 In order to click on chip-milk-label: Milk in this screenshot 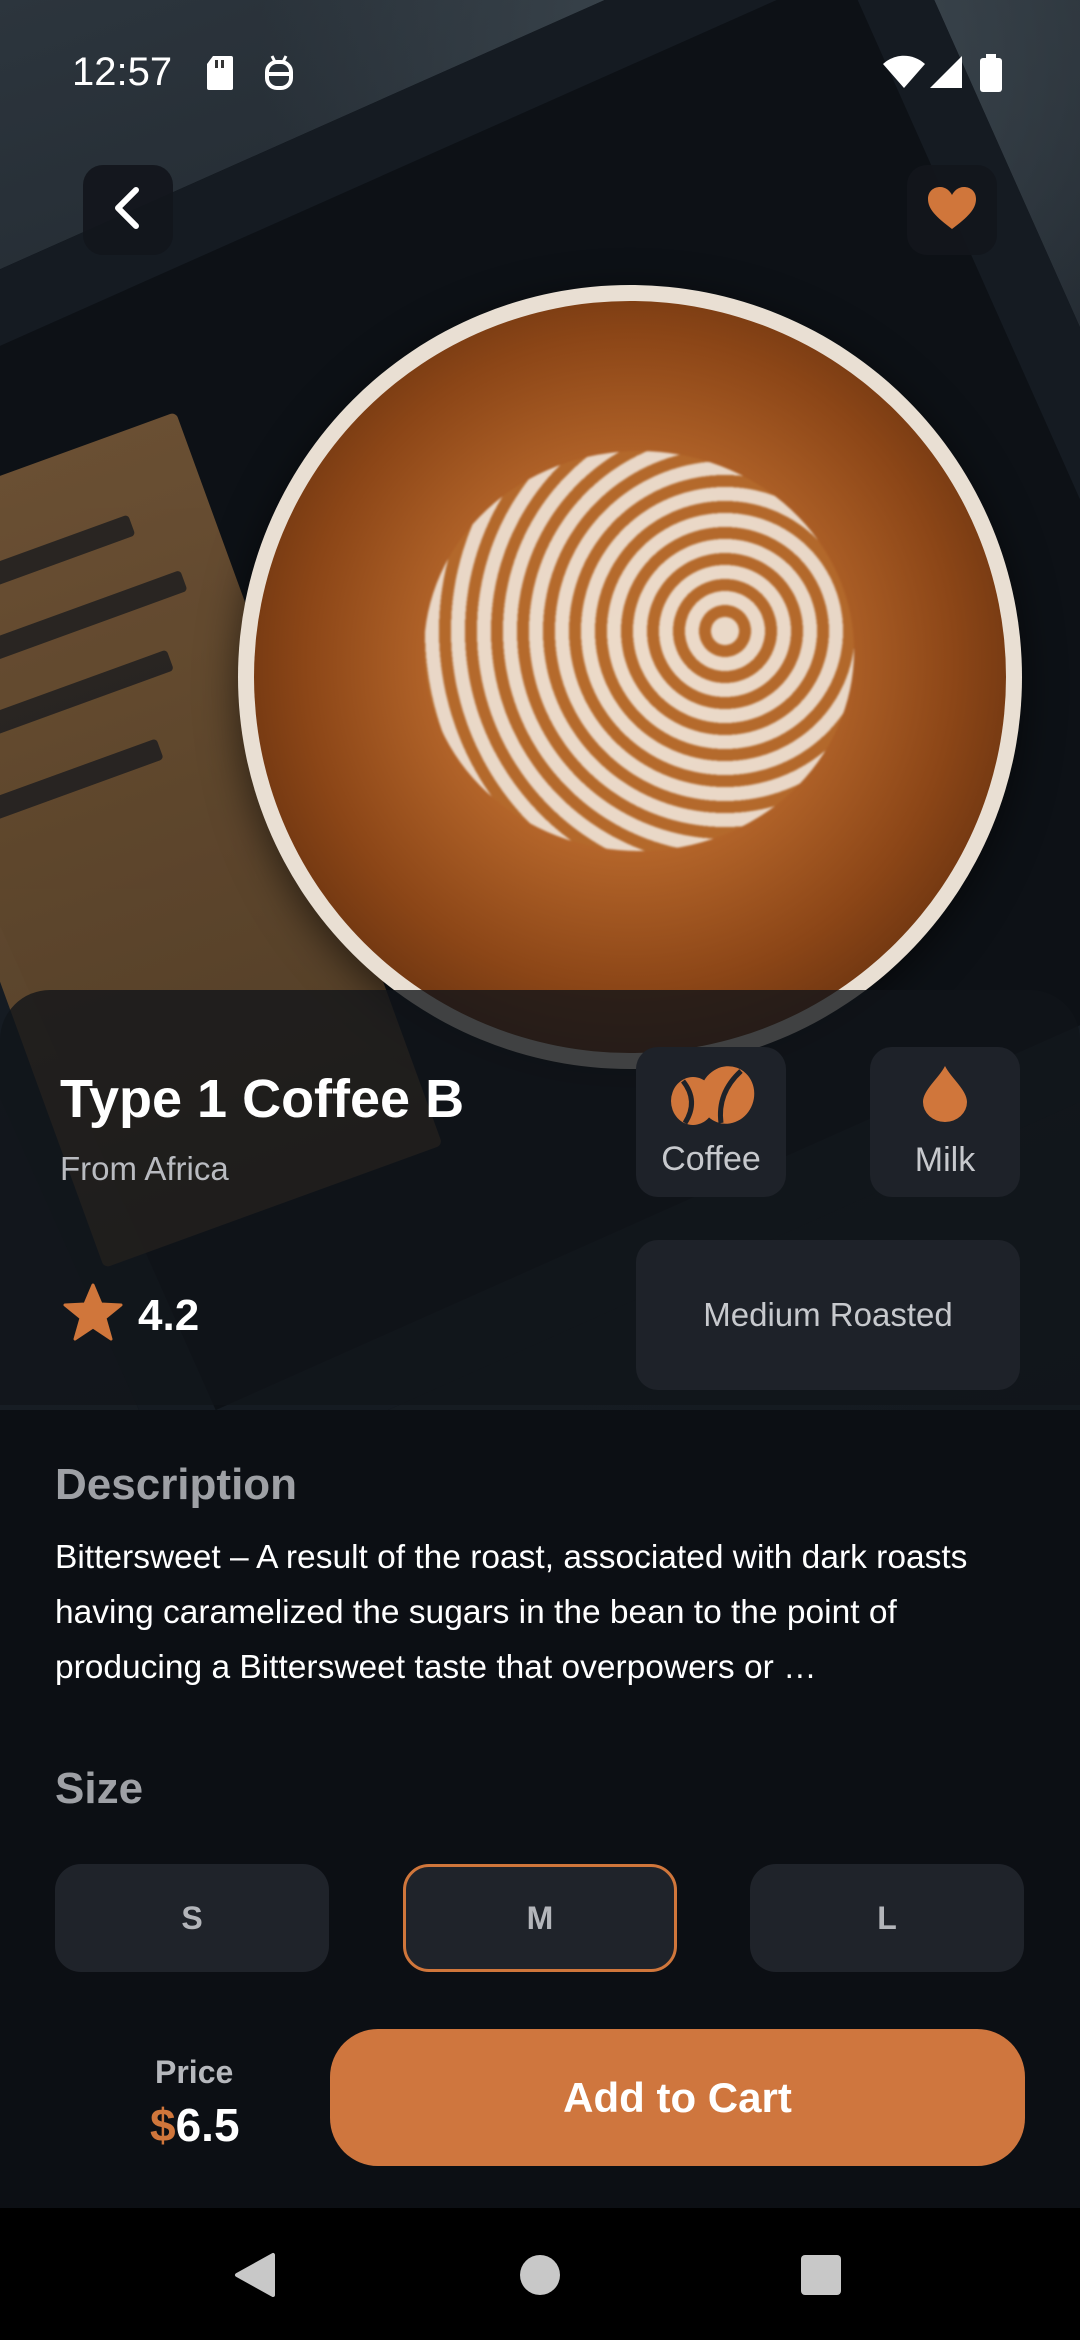, I will do `click(945, 1160)`.